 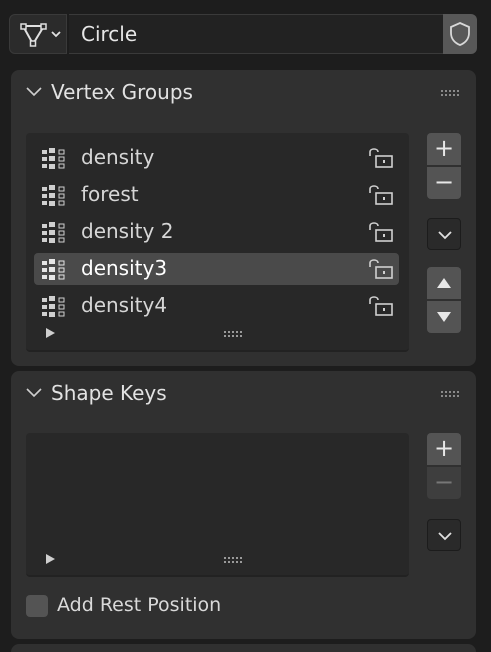 I want to click on move-down-button, so click(x=444, y=317).